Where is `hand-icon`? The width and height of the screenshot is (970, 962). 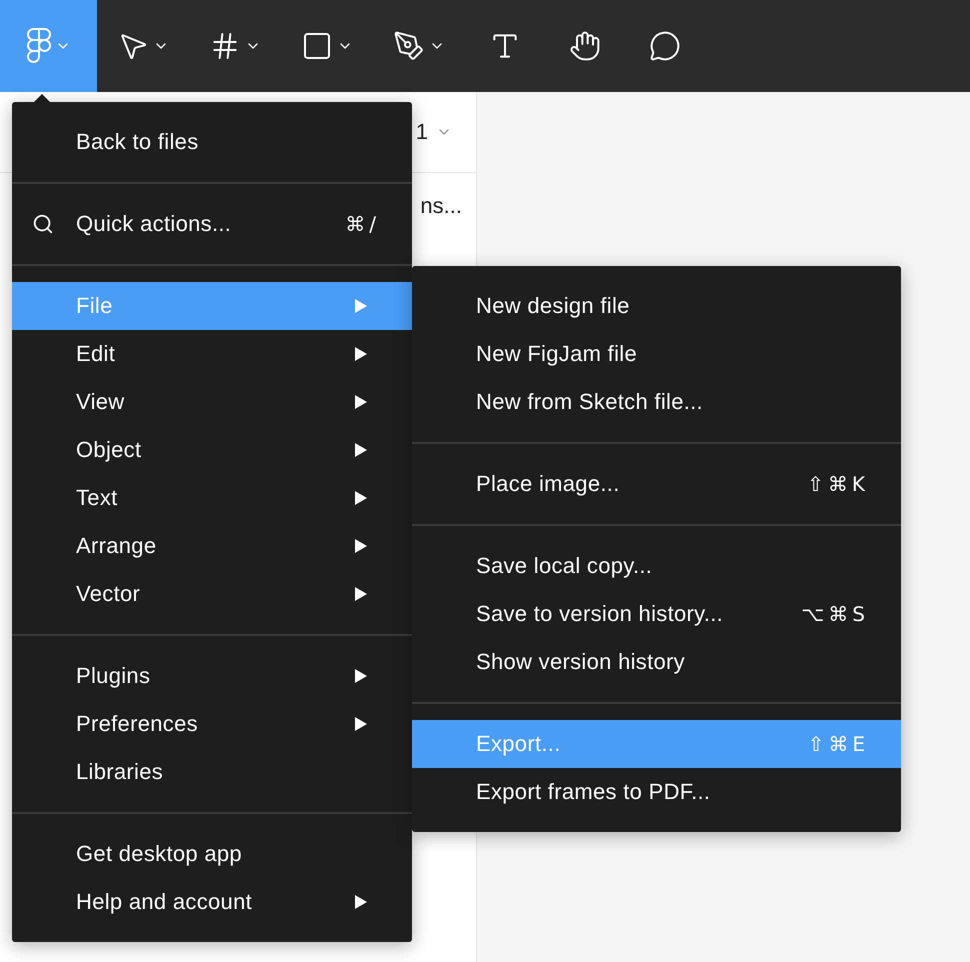
hand-icon is located at coordinates (585, 46).